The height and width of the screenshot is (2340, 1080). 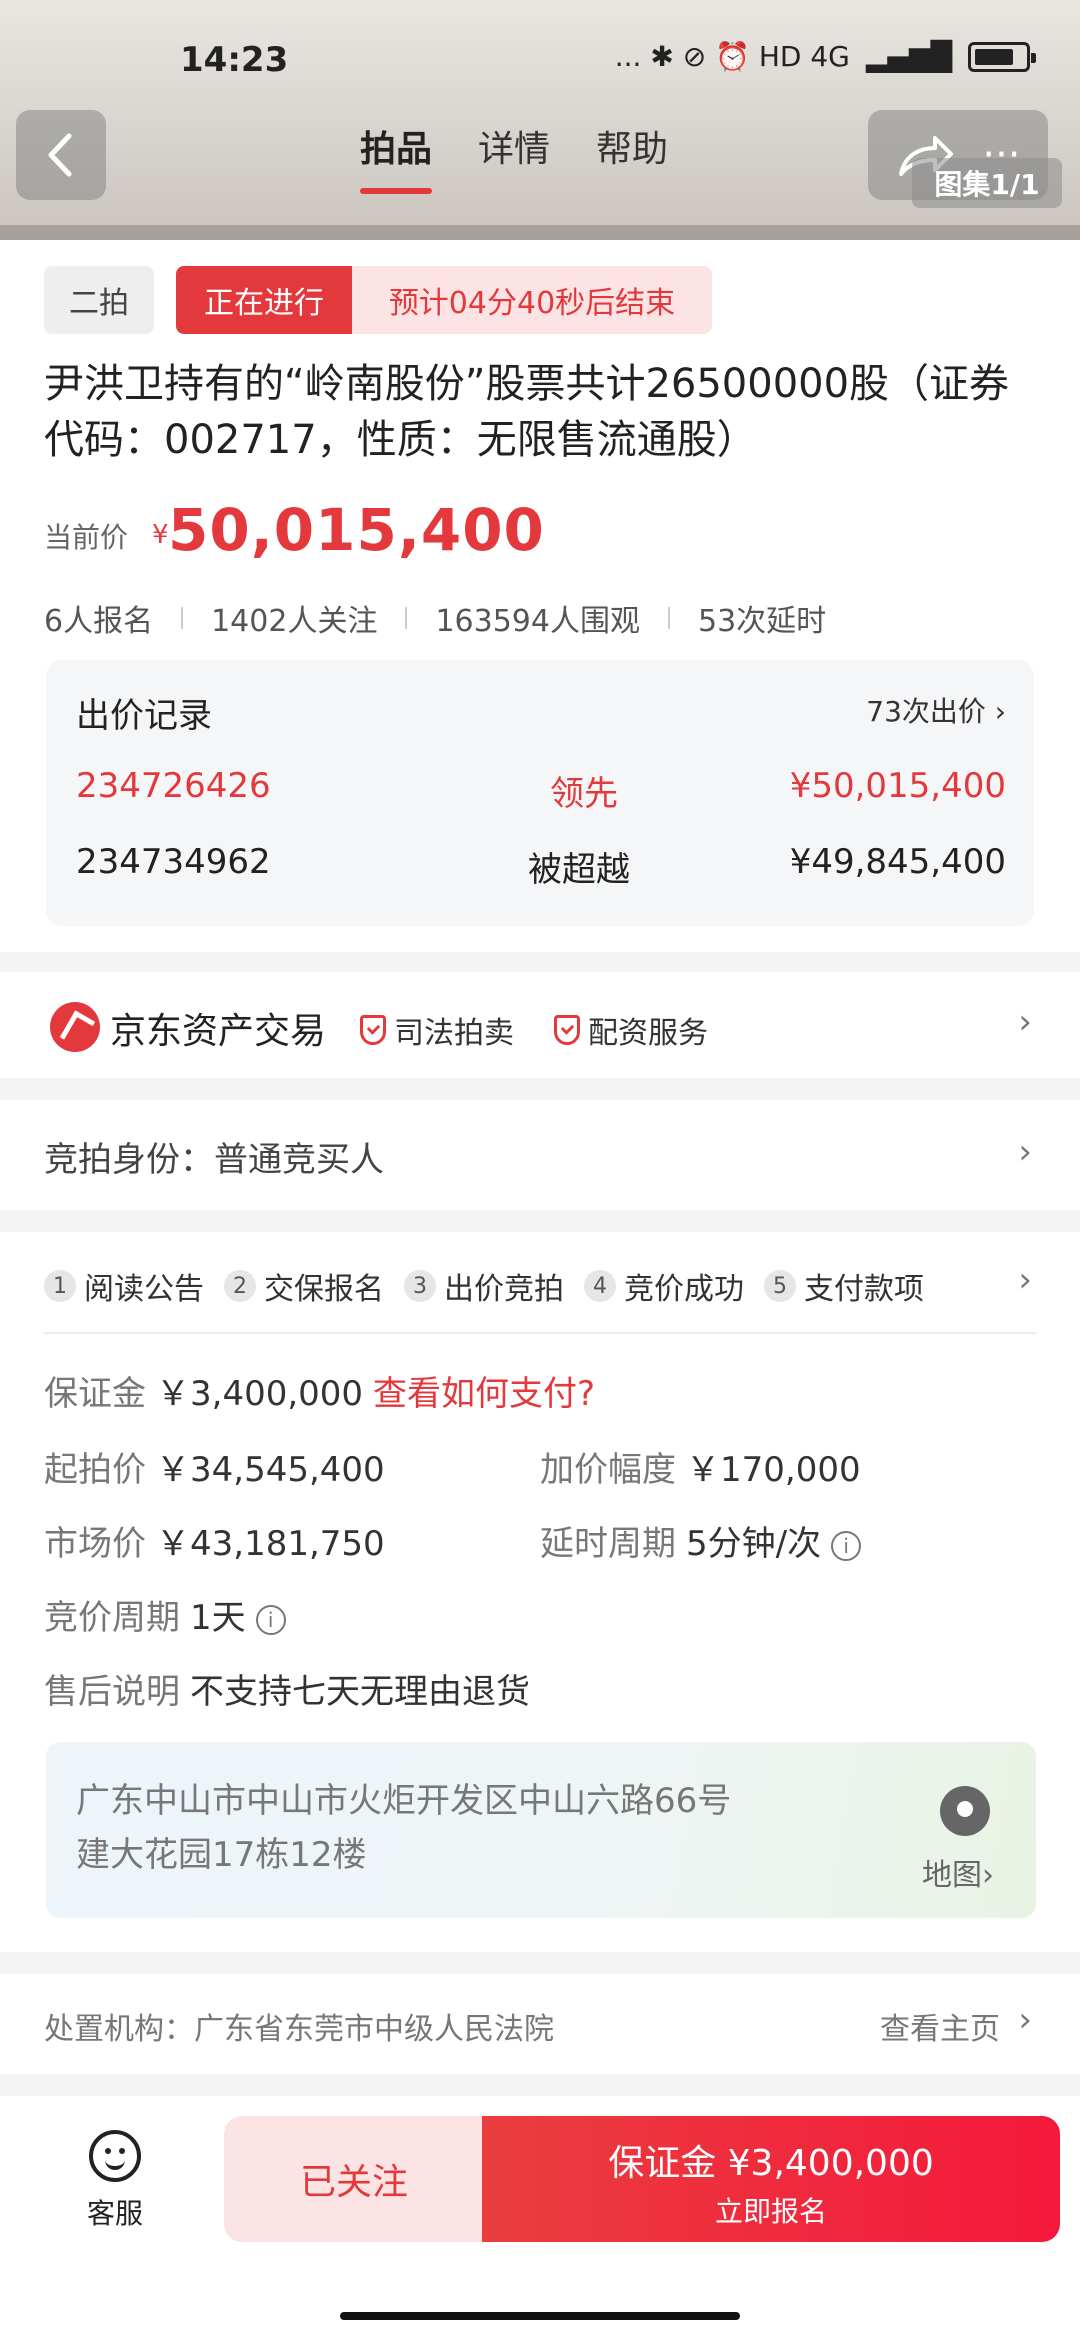 I want to click on signal-icon: ▂▄▆█, so click(x=908, y=56).